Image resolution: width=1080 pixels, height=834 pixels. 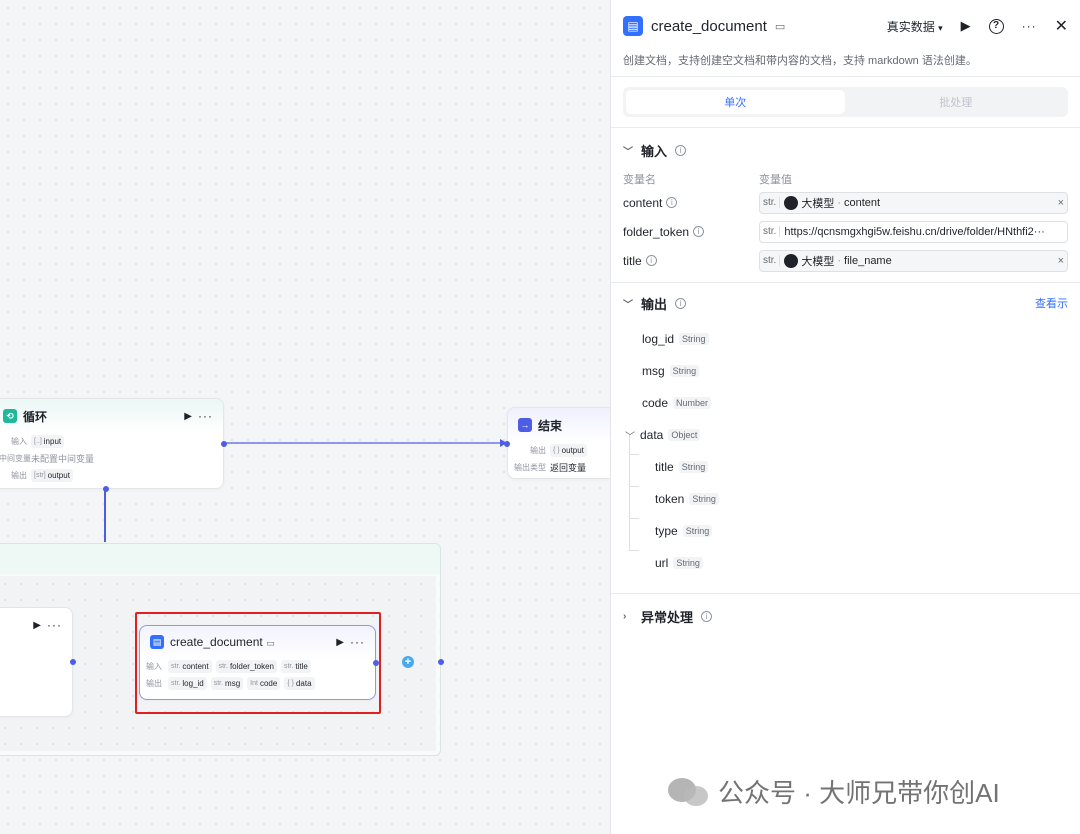 What do you see at coordinates (632, 260) in the screenshot?
I see `input-name: title` at bounding box center [632, 260].